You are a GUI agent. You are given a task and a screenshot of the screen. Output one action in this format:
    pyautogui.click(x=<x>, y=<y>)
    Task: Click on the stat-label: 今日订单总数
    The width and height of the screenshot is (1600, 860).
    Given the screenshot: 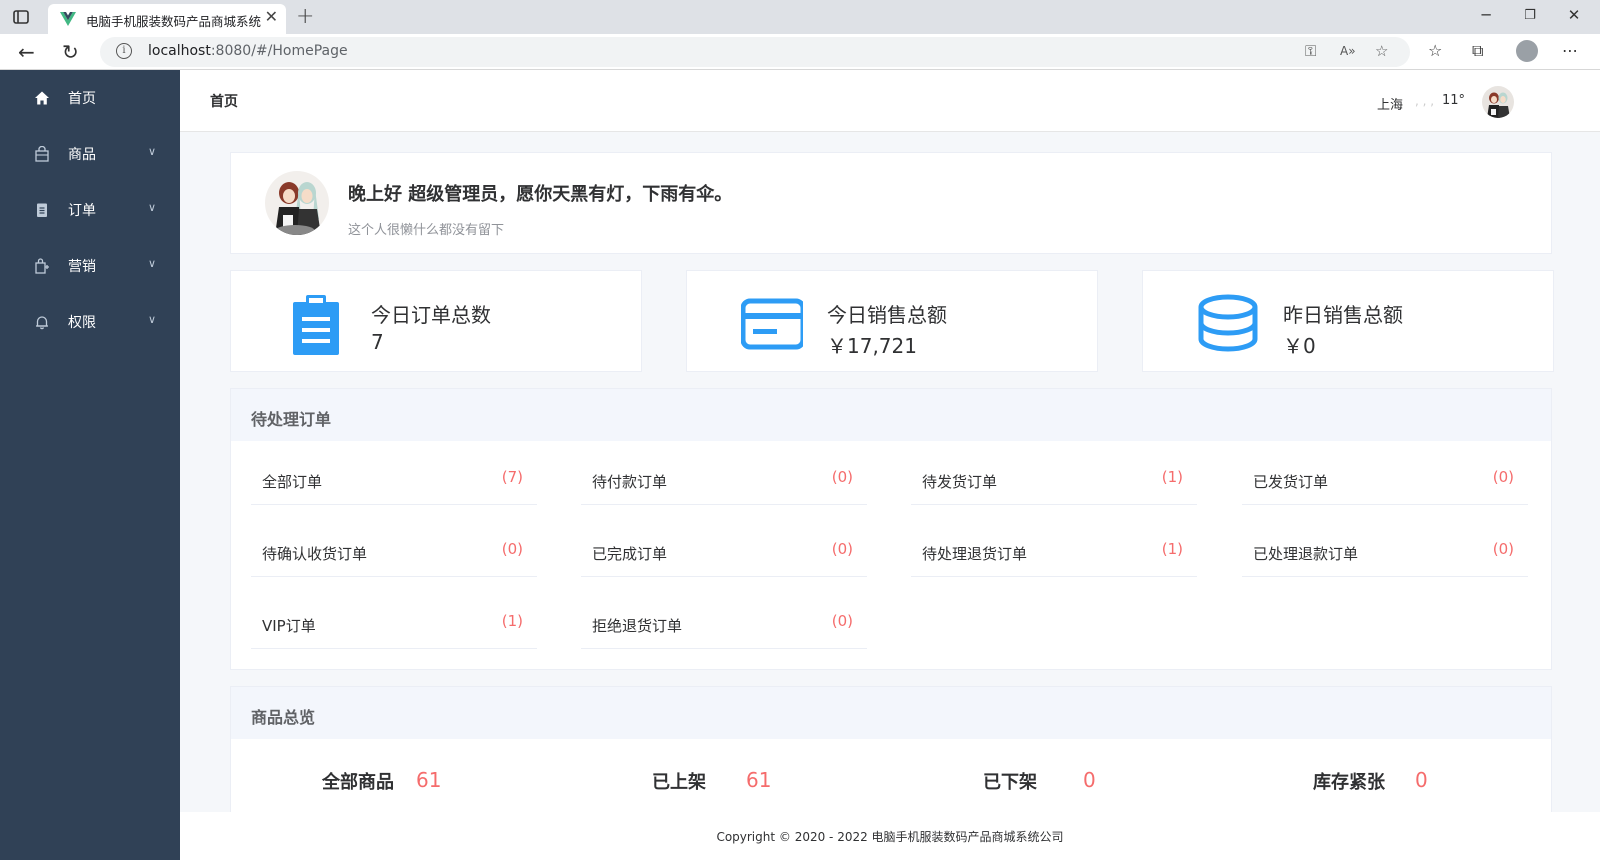 What is the action you would take?
    pyautogui.click(x=431, y=315)
    